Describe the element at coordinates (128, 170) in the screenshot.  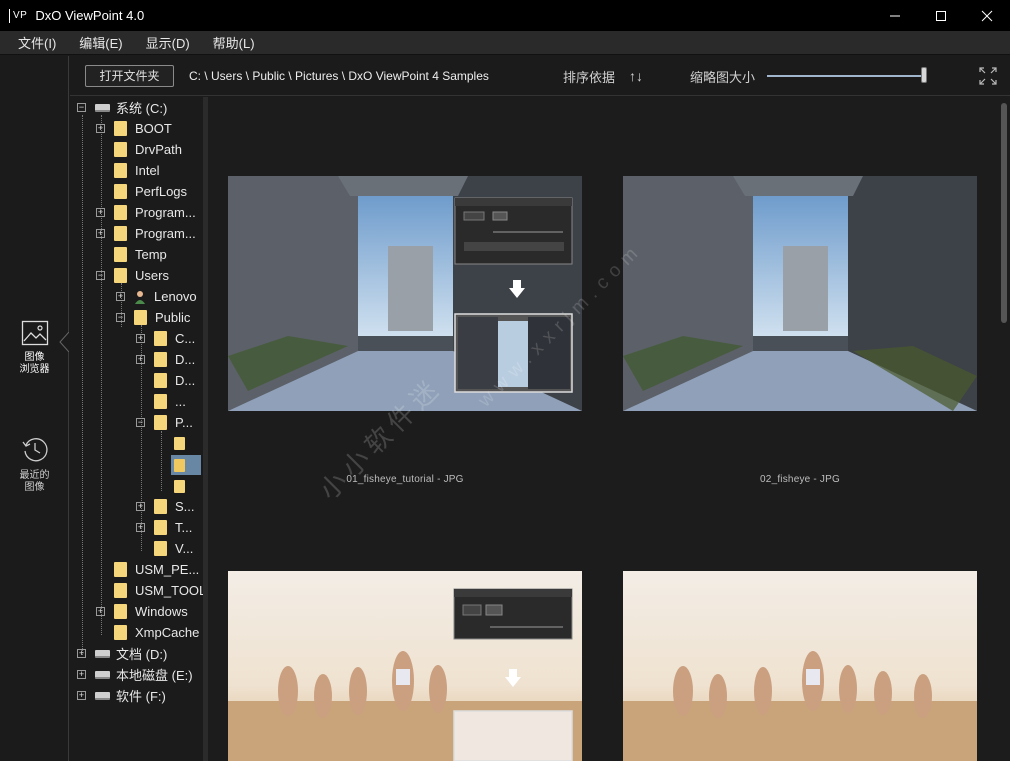
I see `tree-node: Intel` at that location.